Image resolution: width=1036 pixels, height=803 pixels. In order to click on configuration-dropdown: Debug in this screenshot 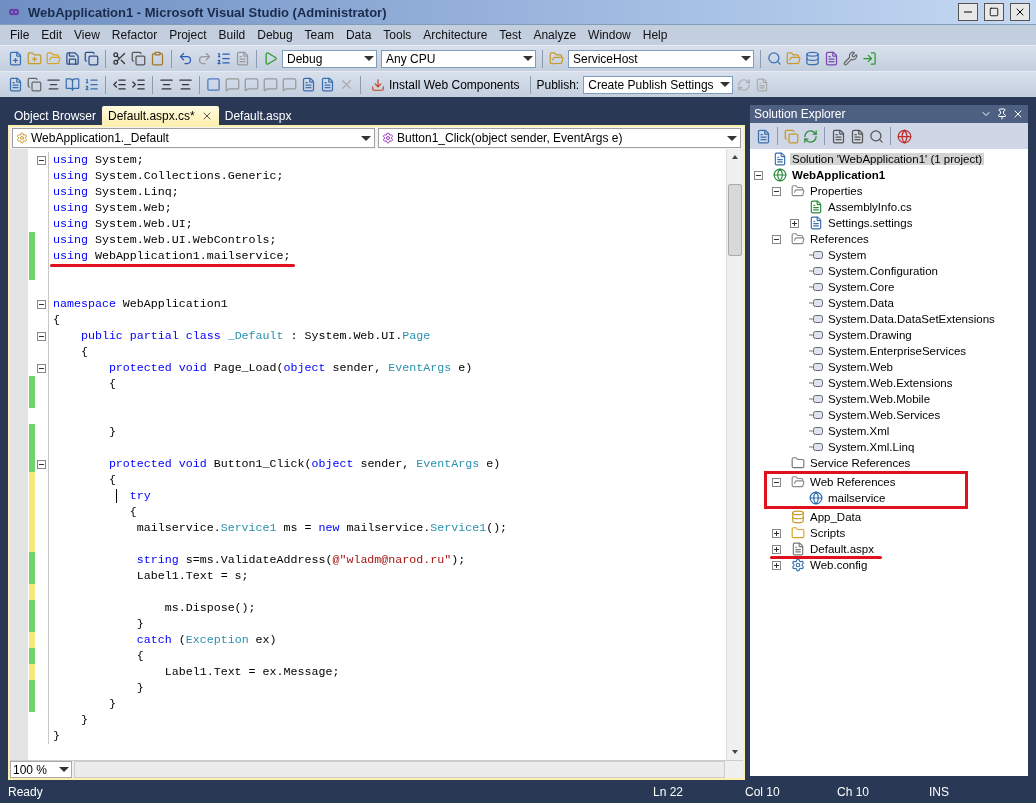, I will do `click(329, 58)`.